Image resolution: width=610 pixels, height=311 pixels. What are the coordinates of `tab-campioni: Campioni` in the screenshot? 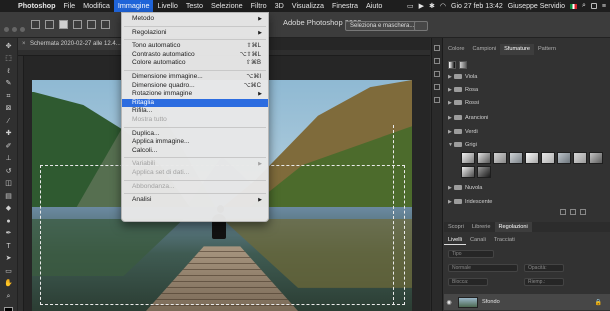 It's located at (484, 49).